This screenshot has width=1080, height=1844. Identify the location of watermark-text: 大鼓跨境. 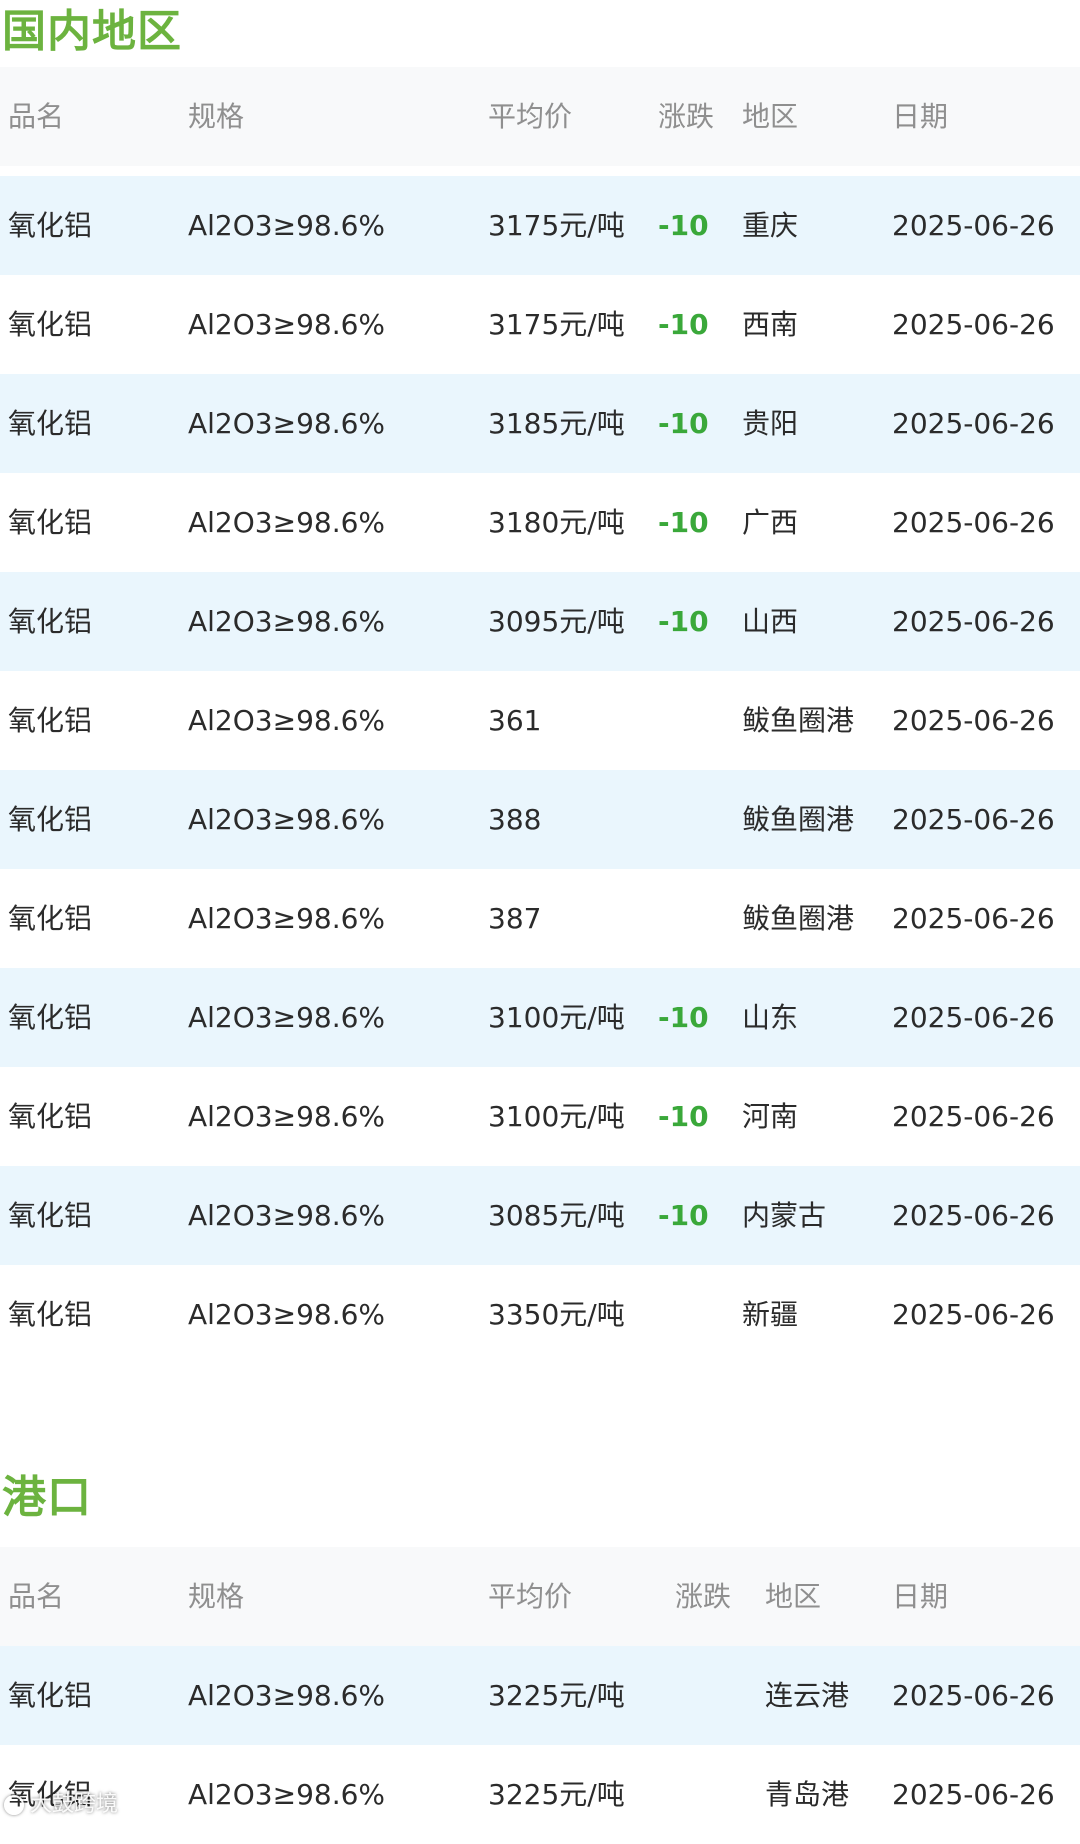
(74, 1804).